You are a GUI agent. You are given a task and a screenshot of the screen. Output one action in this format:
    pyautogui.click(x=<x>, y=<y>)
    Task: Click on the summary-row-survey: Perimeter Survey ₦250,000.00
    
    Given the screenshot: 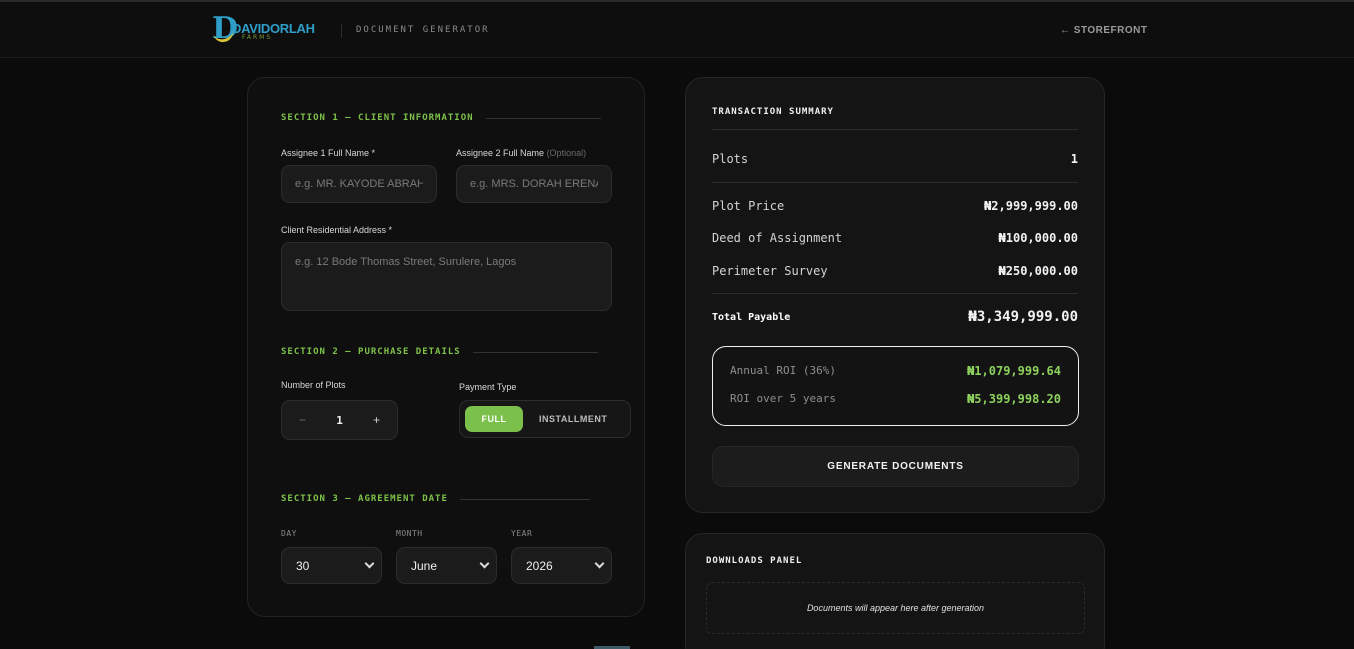 What is the action you would take?
    pyautogui.click(x=895, y=271)
    